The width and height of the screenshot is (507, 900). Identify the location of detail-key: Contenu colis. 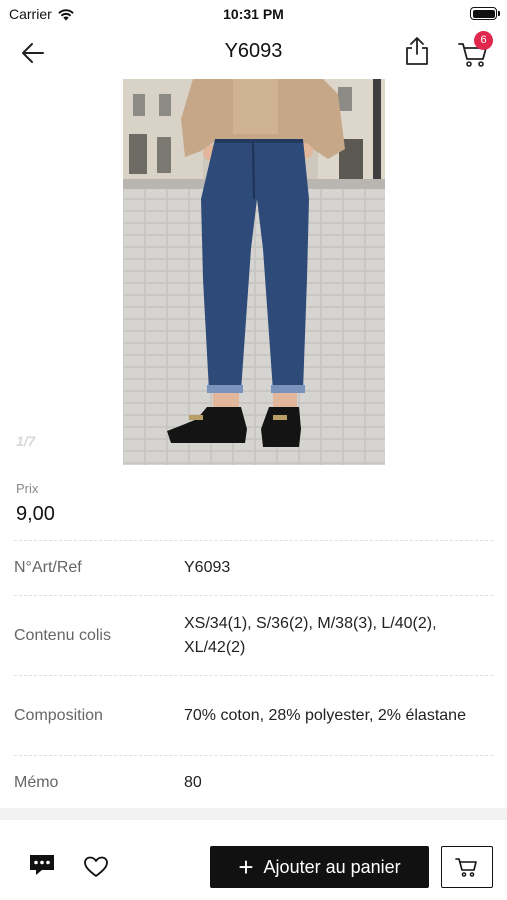
(62, 635).